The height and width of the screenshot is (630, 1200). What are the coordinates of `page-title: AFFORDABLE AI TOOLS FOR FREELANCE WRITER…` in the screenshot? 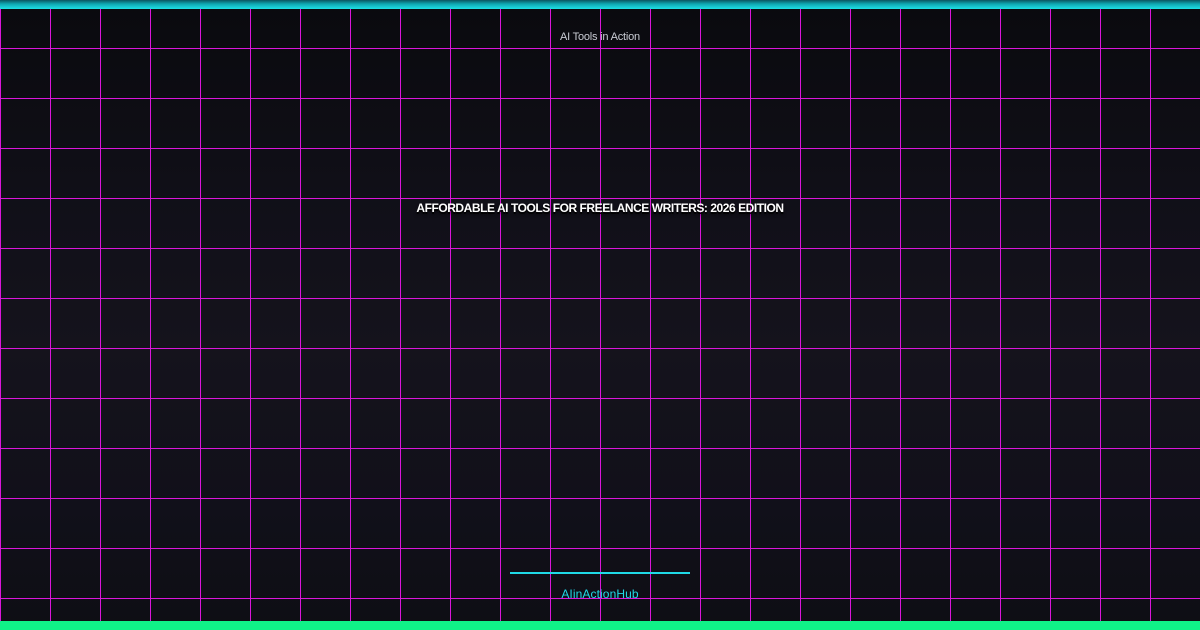 It's located at (600, 208).